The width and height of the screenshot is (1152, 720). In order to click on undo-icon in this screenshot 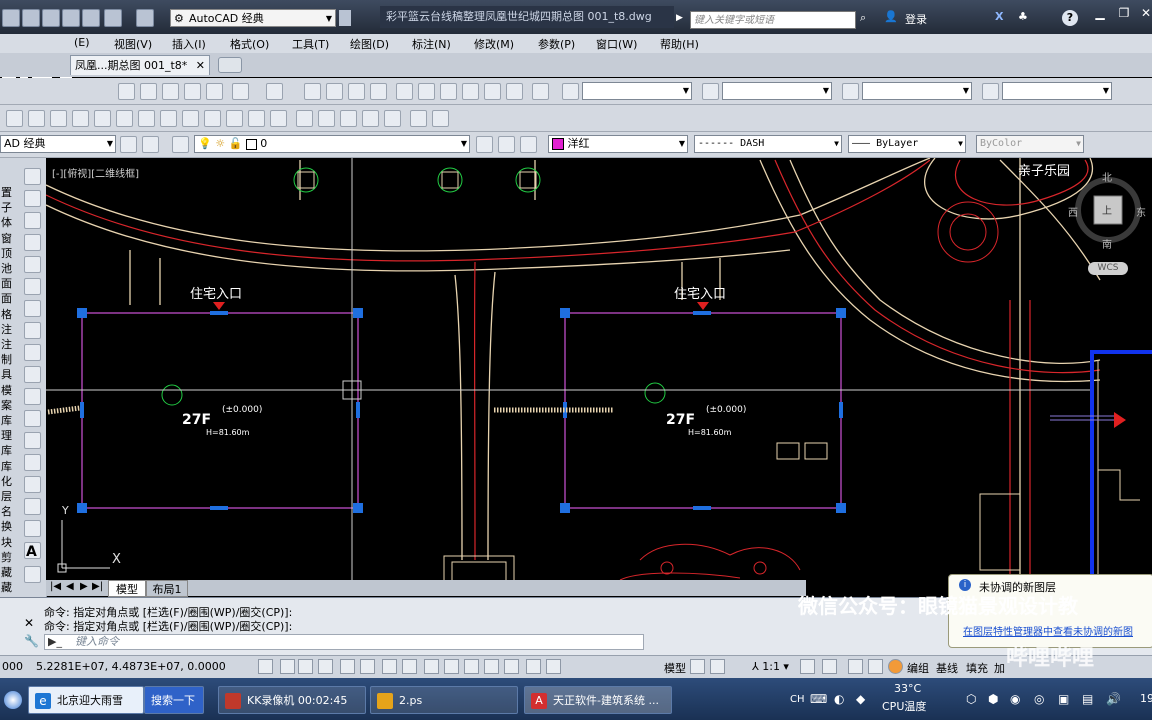, I will do `click(113, 18)`.